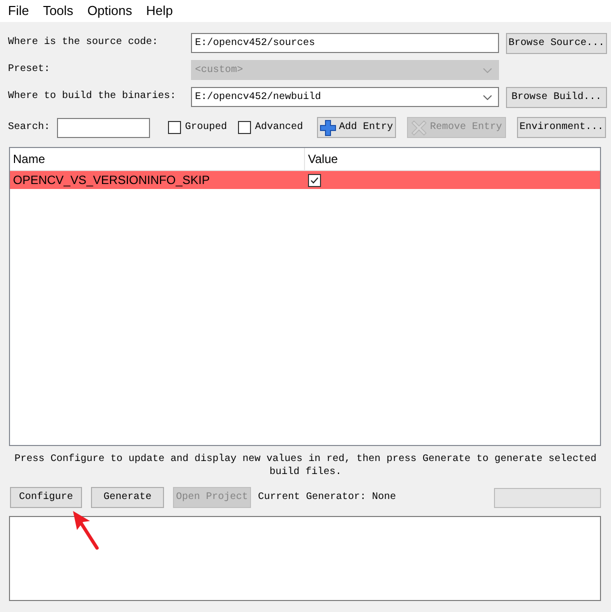 This screenshot has width=611, height=612. I want to click on menu-item: Tools, so click(58, 11).